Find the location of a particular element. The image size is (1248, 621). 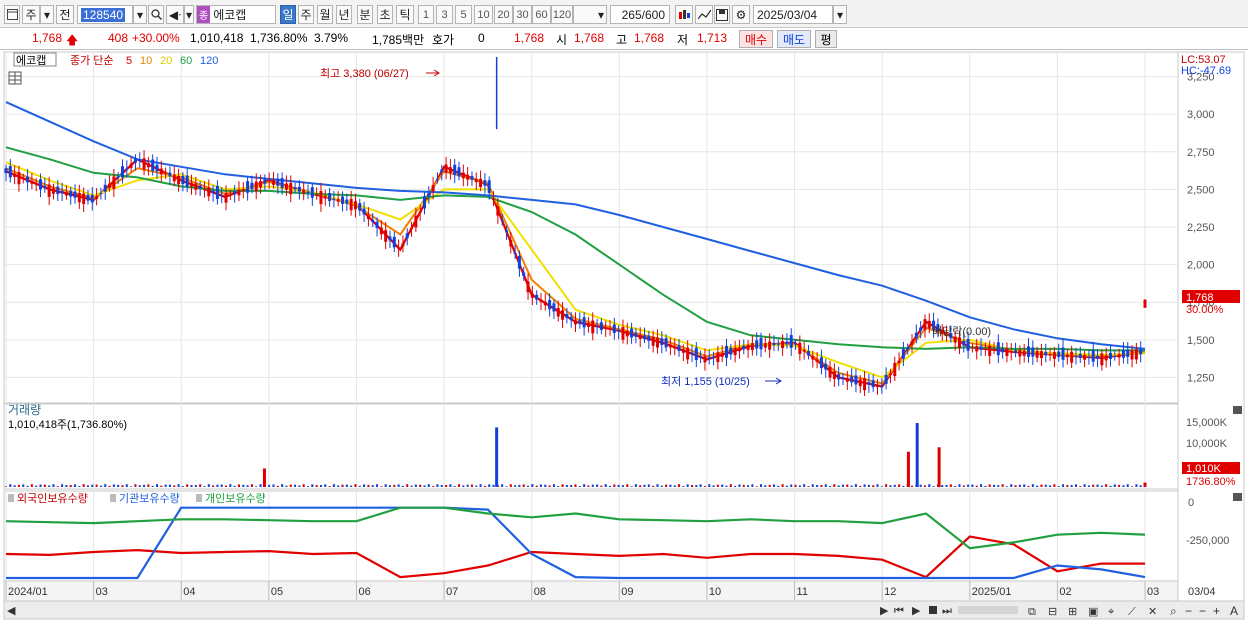

holding-panel-close-icon is located at coordinates (1237, 497).